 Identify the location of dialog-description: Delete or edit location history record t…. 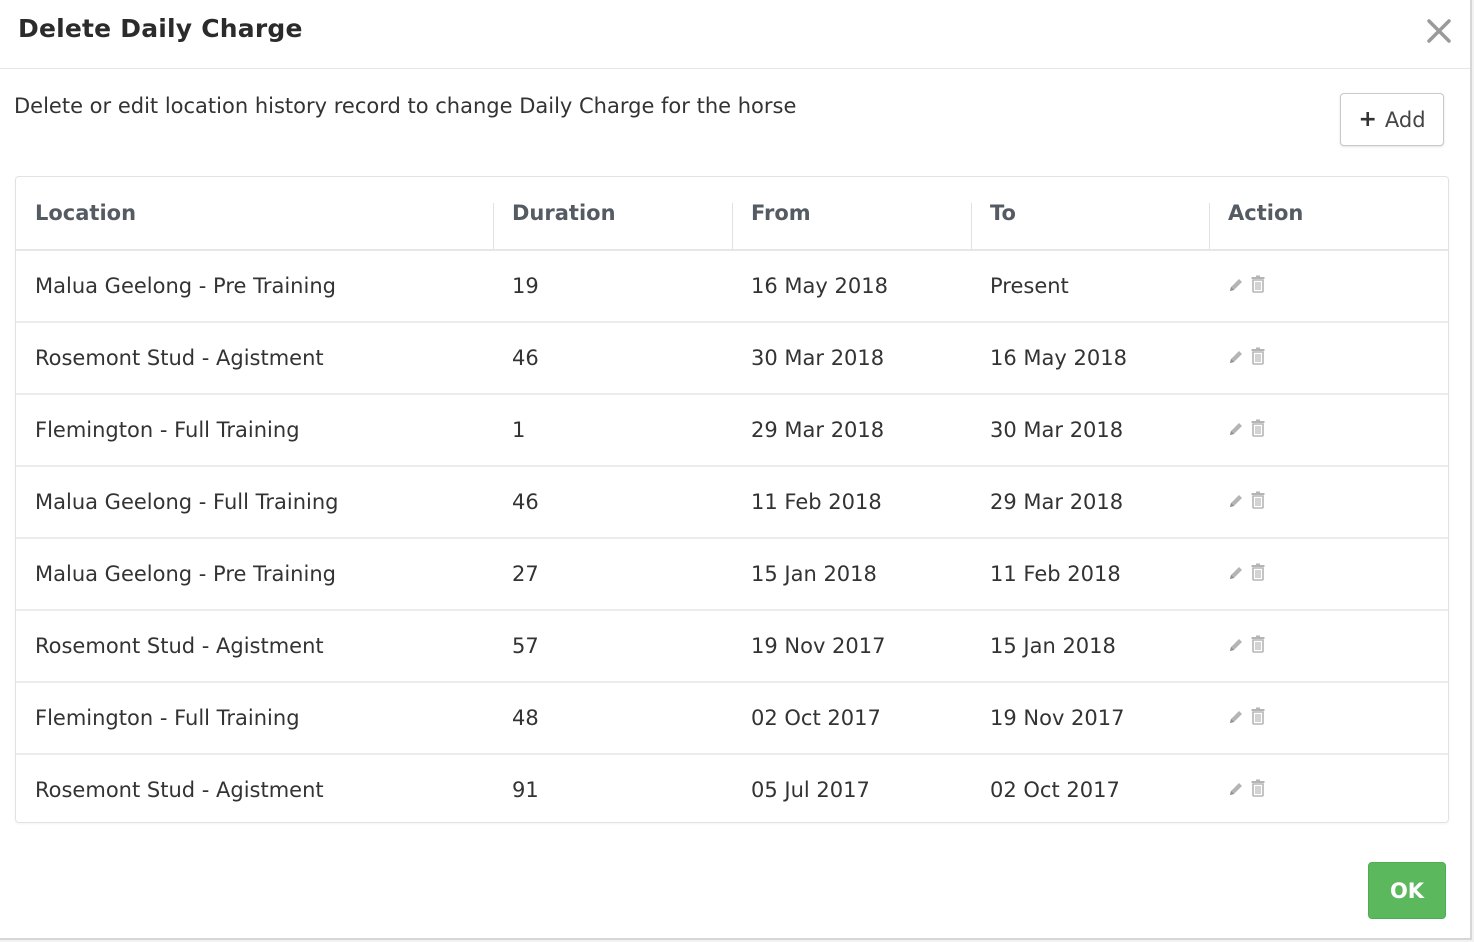
(405, 106).